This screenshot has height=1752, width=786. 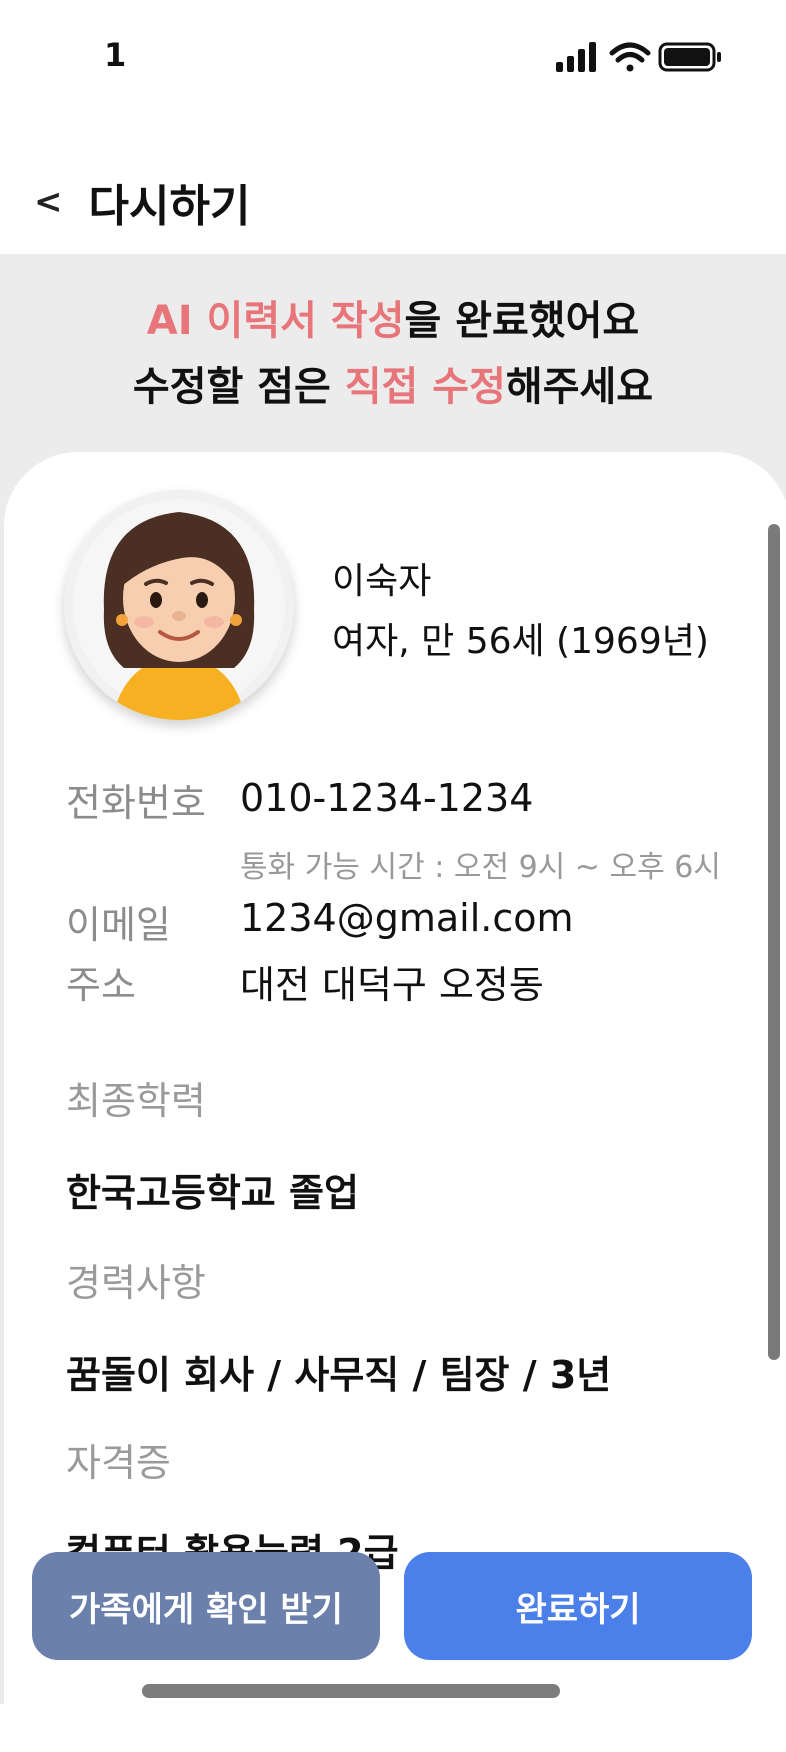 I want to click on phone-label: 전화번호, so click(x=136, y=803).